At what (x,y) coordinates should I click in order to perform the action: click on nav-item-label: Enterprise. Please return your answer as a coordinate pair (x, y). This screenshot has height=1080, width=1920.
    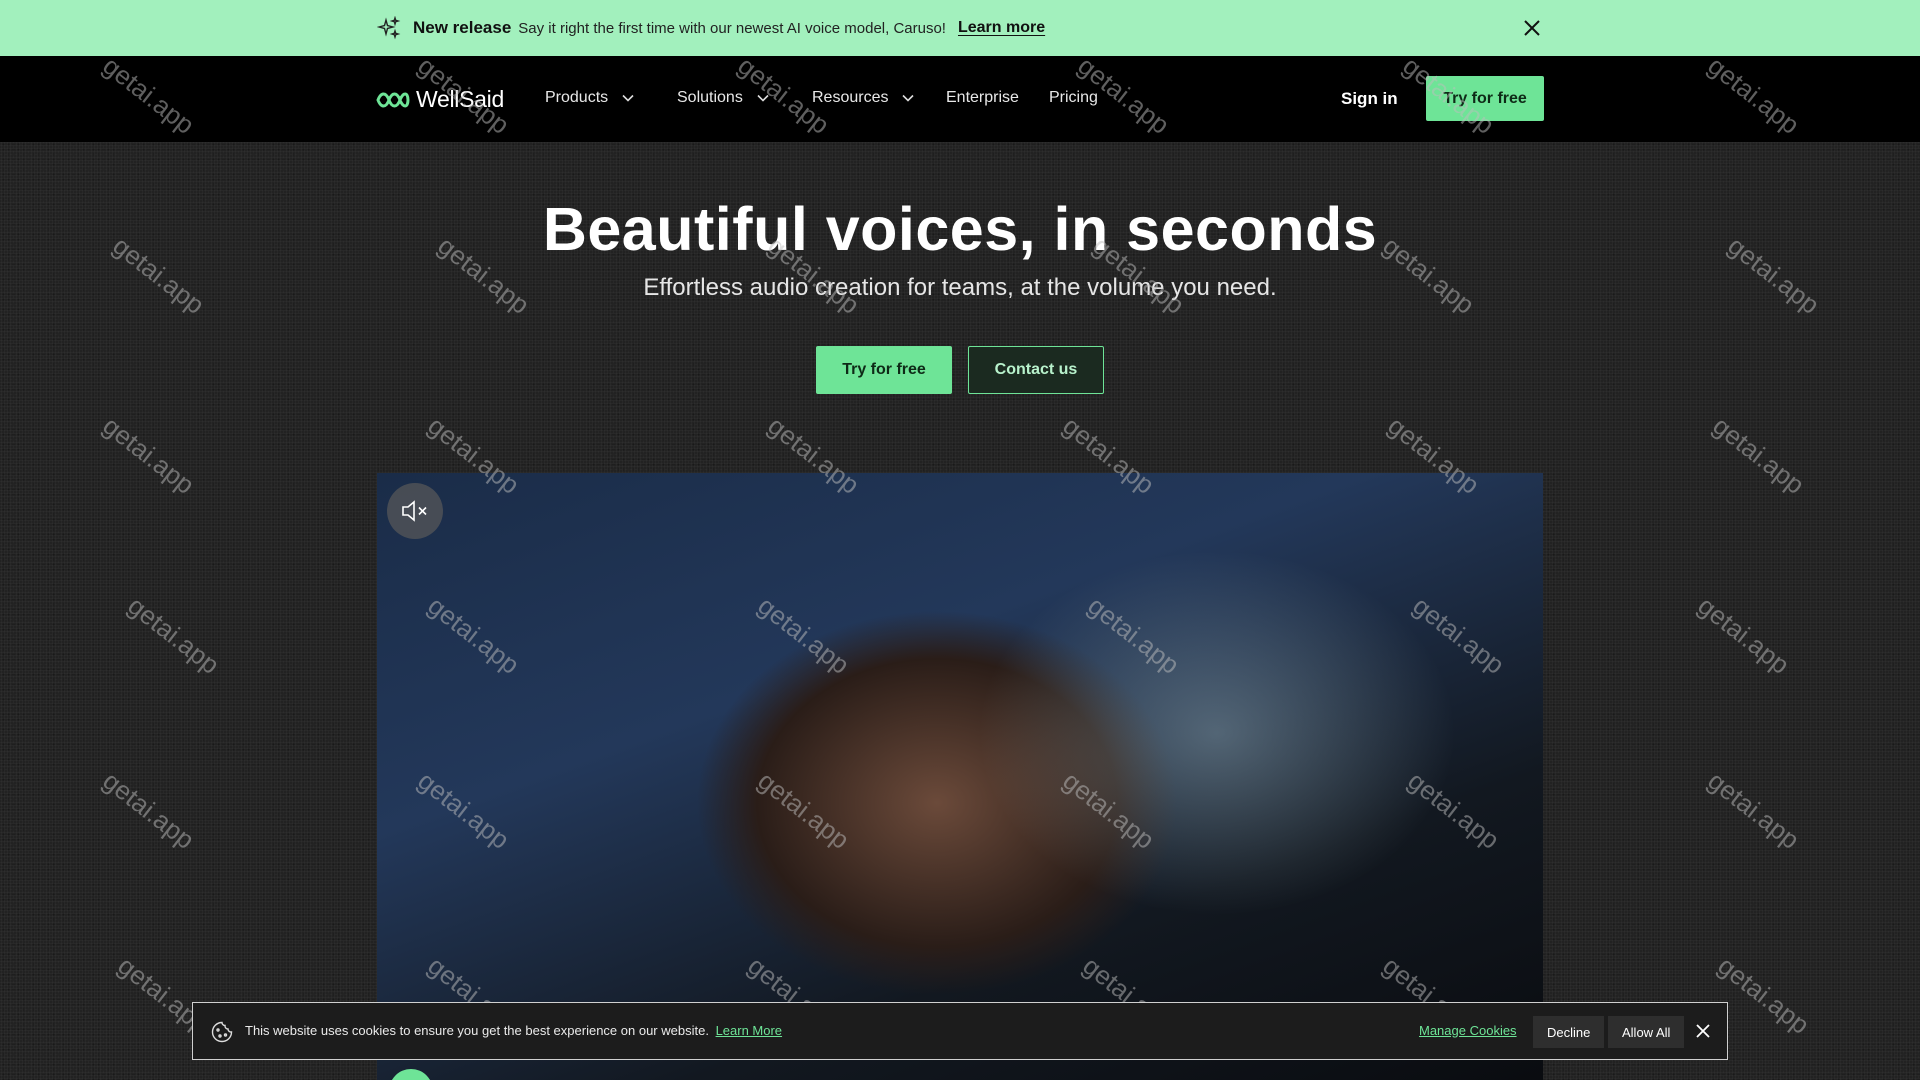
    Looking at the image, I should click on (982, 97).